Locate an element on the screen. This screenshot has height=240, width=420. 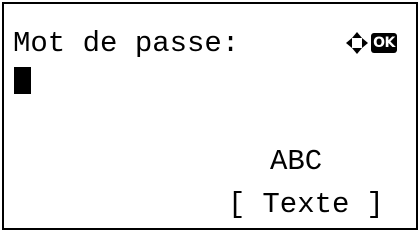
four-way-arrow-icon is located at coordinates (357, 43).